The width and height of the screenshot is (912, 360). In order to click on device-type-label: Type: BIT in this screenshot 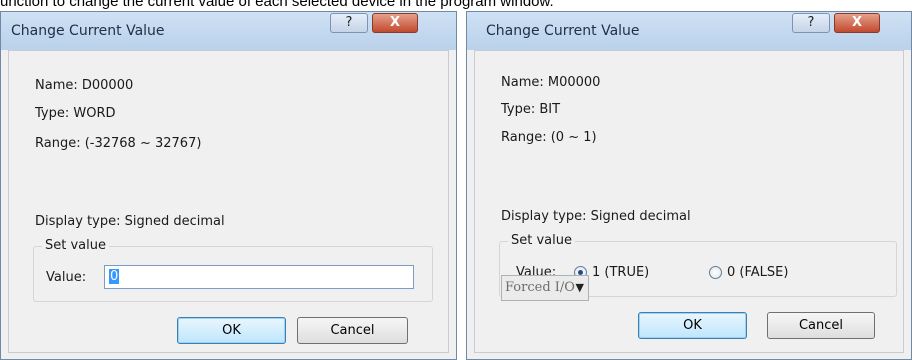, I will do `click(531, 109)`.